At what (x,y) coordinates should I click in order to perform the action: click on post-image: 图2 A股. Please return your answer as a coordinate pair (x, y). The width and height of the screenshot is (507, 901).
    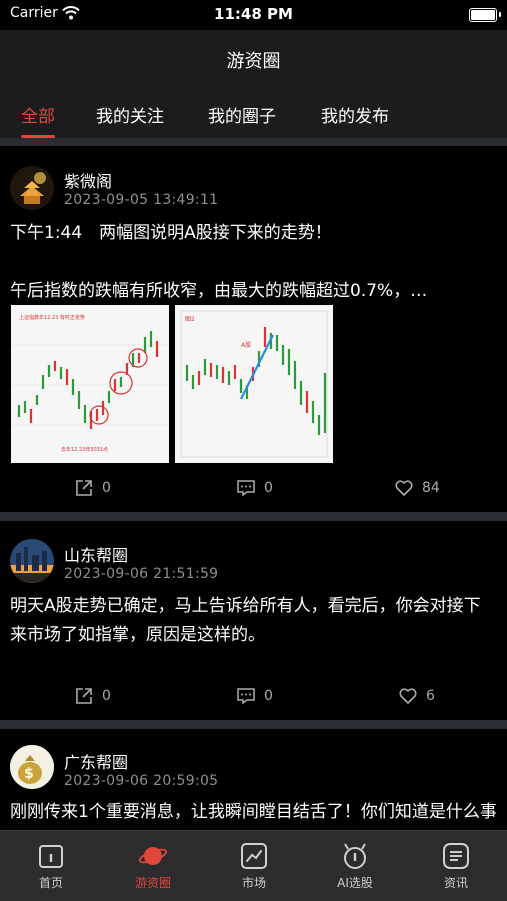
    Looking at the image, I should click on (254, 384).